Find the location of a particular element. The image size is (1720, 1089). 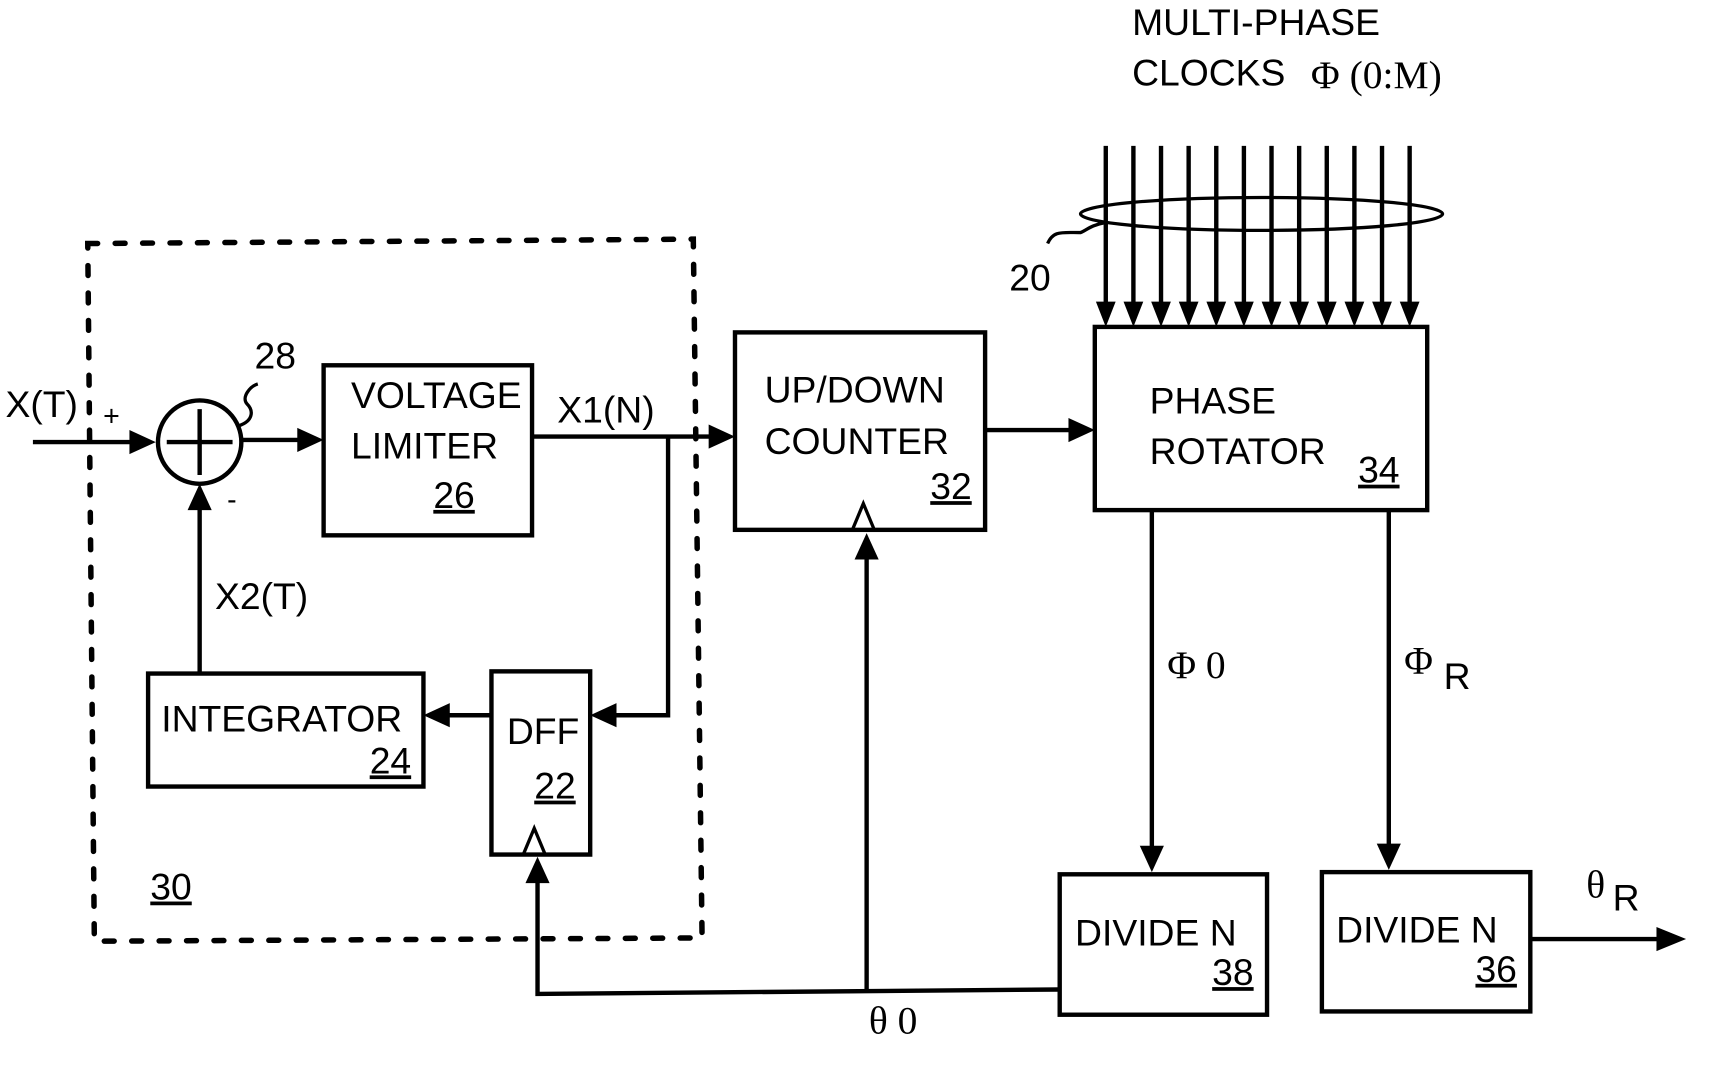

clock-bus-ref: 20 is located at coordinates (1029, 278).